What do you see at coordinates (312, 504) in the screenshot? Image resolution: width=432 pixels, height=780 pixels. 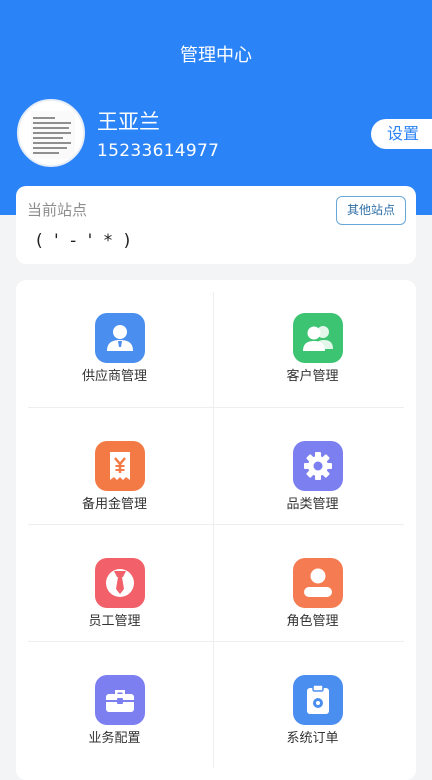 I see `menu-item-label: 品类管理` at bounding box center [312, 504].